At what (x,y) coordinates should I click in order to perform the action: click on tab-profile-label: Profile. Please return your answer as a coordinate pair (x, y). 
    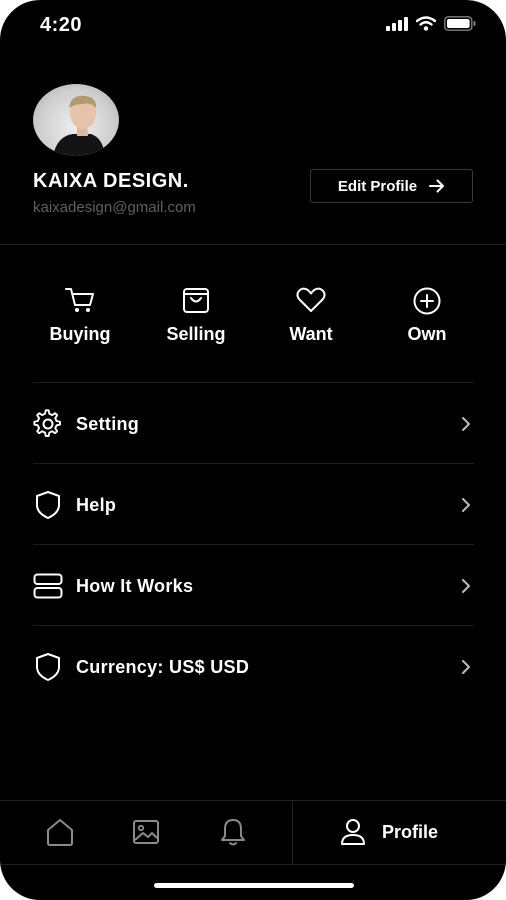
    Looking at the image, I should click on (410, 831).